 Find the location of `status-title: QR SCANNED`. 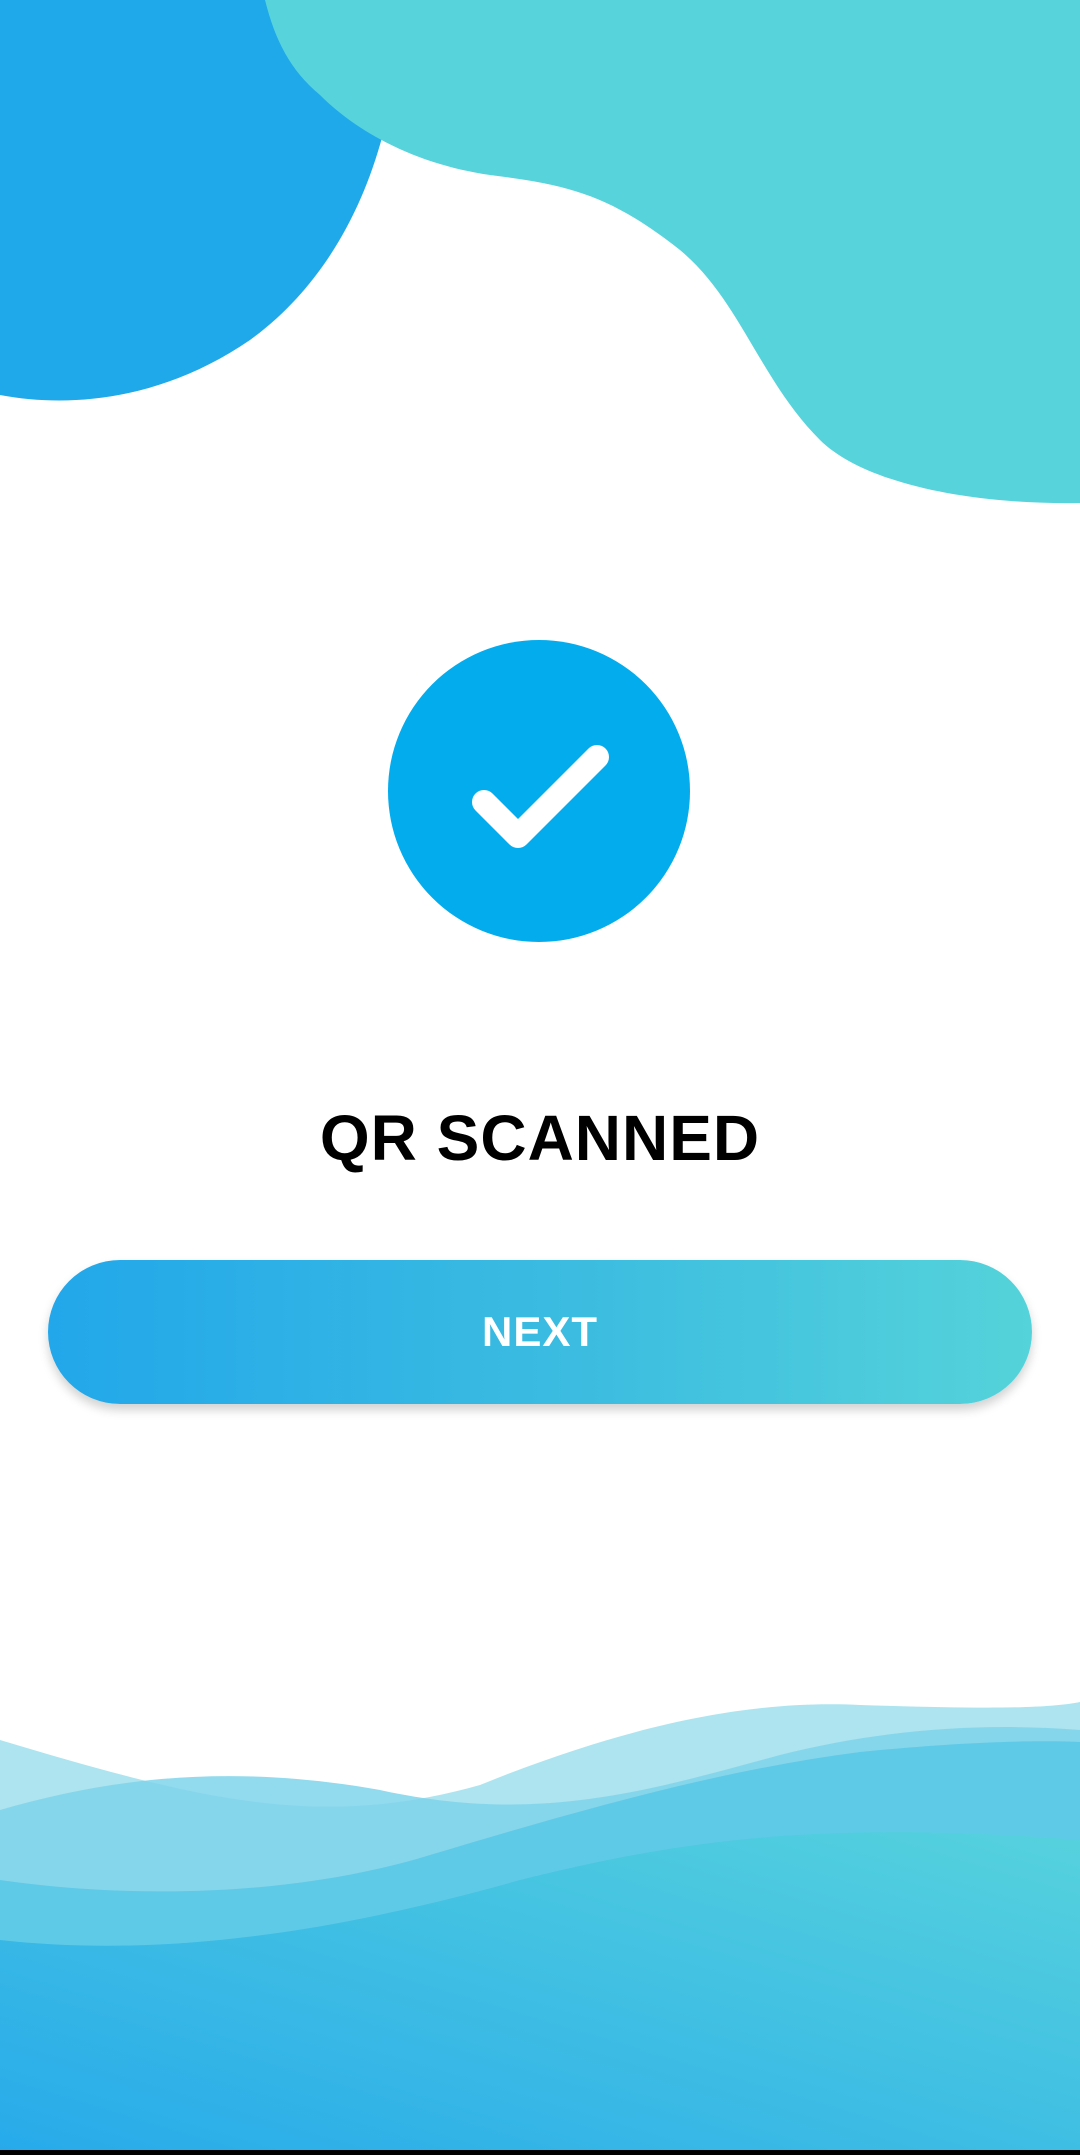

status-title: QR SCANNED is located at coordinates (540, 1138).